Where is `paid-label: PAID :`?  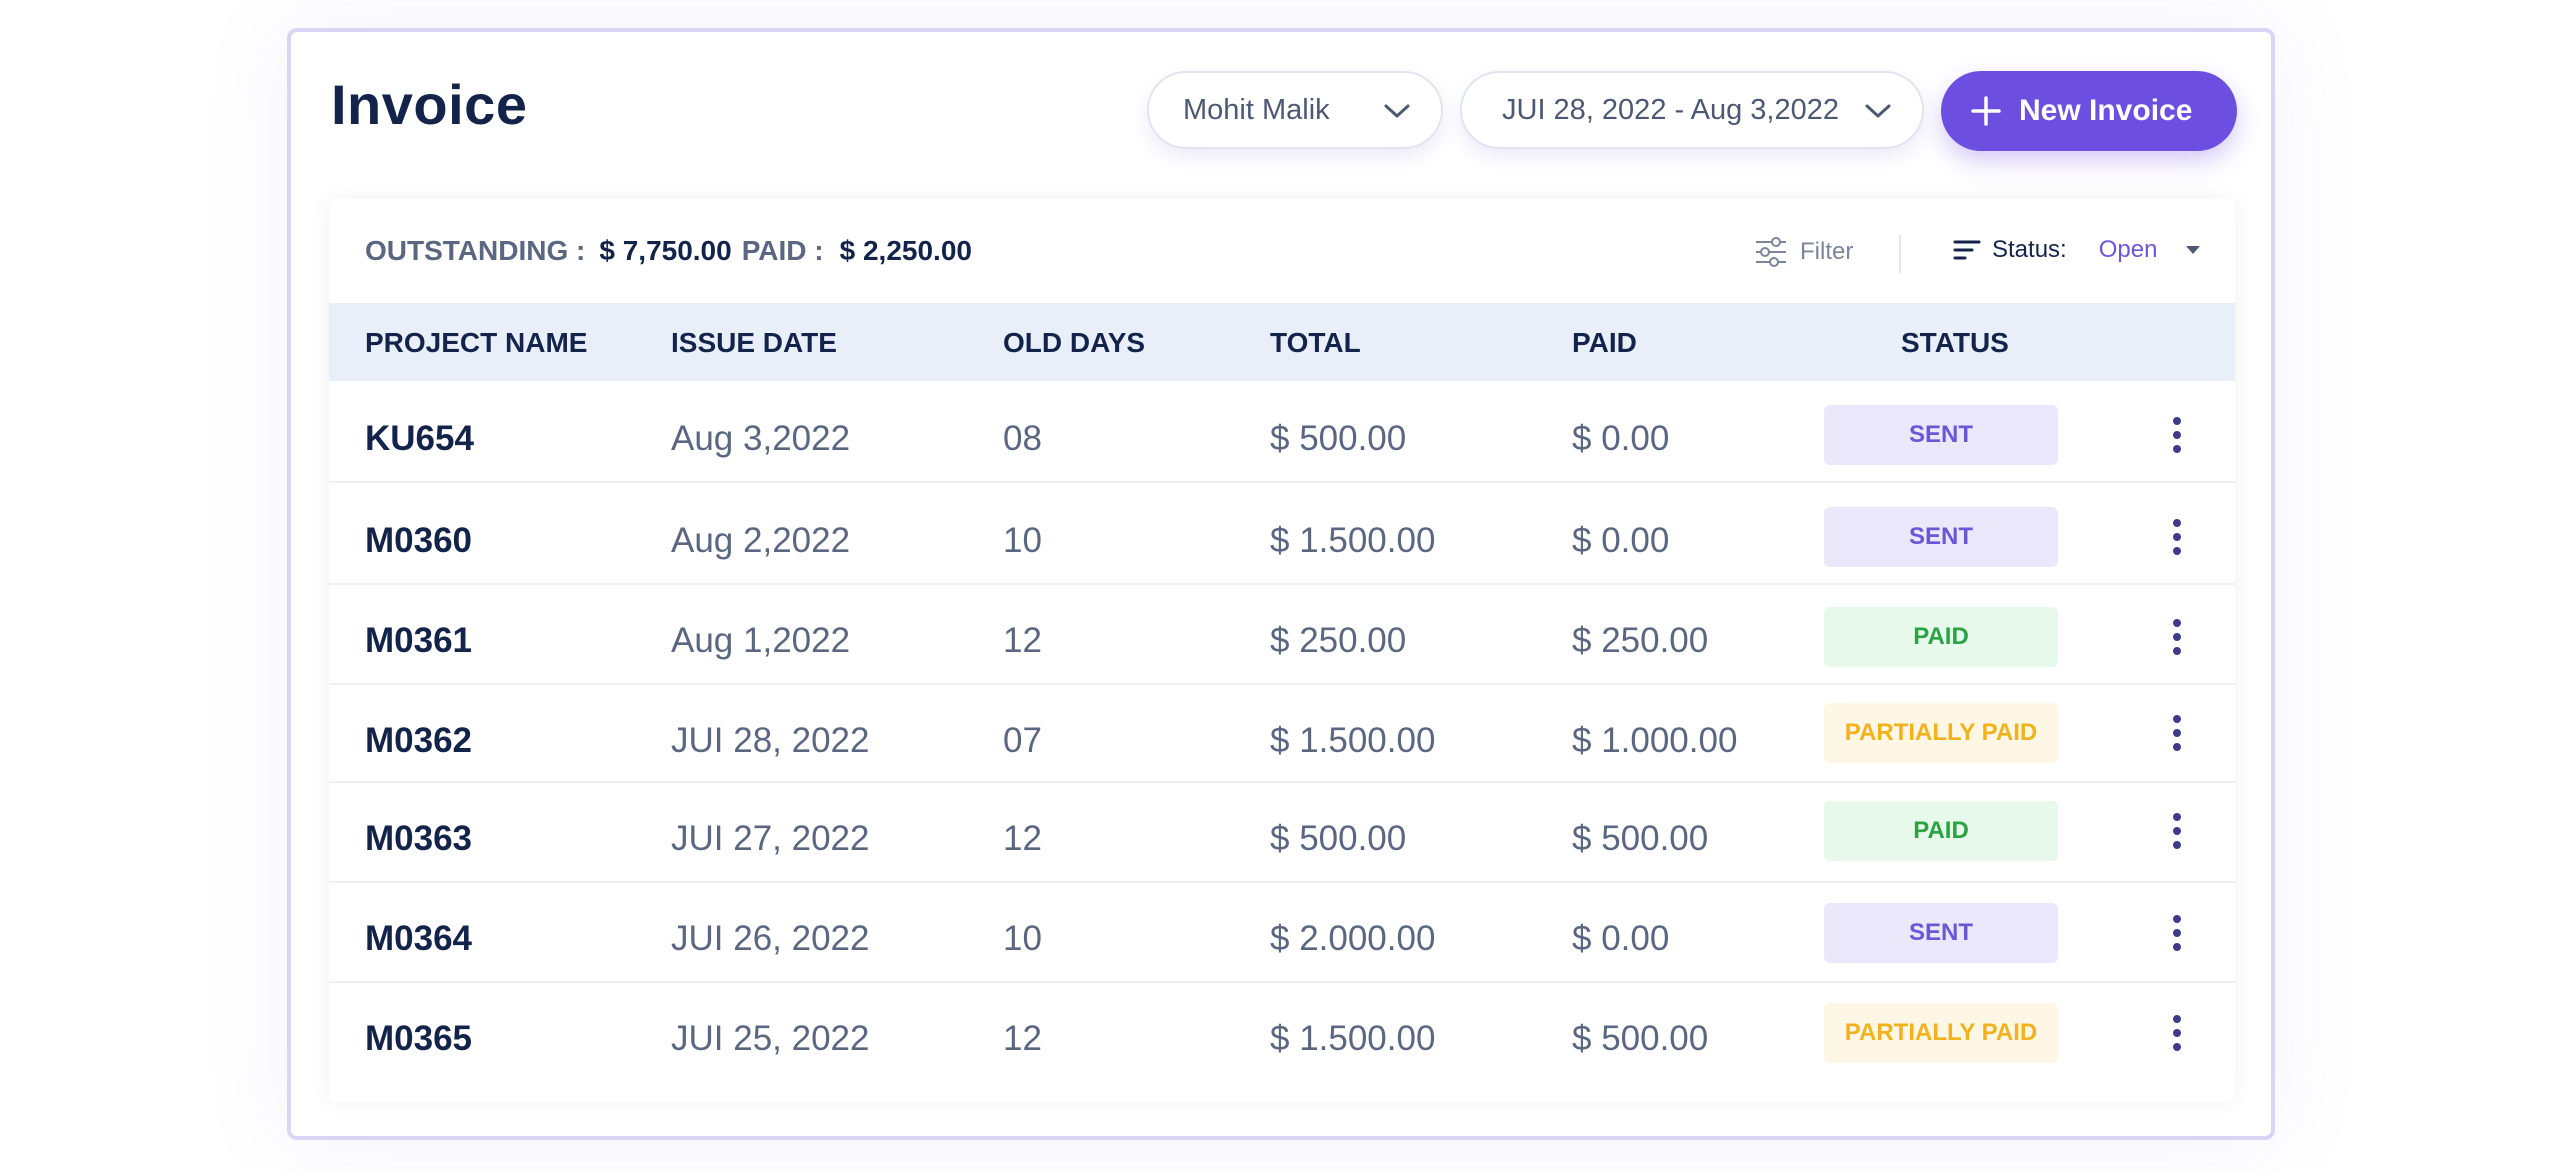 paid-label: PAID : is located at coordinates (782, 250).